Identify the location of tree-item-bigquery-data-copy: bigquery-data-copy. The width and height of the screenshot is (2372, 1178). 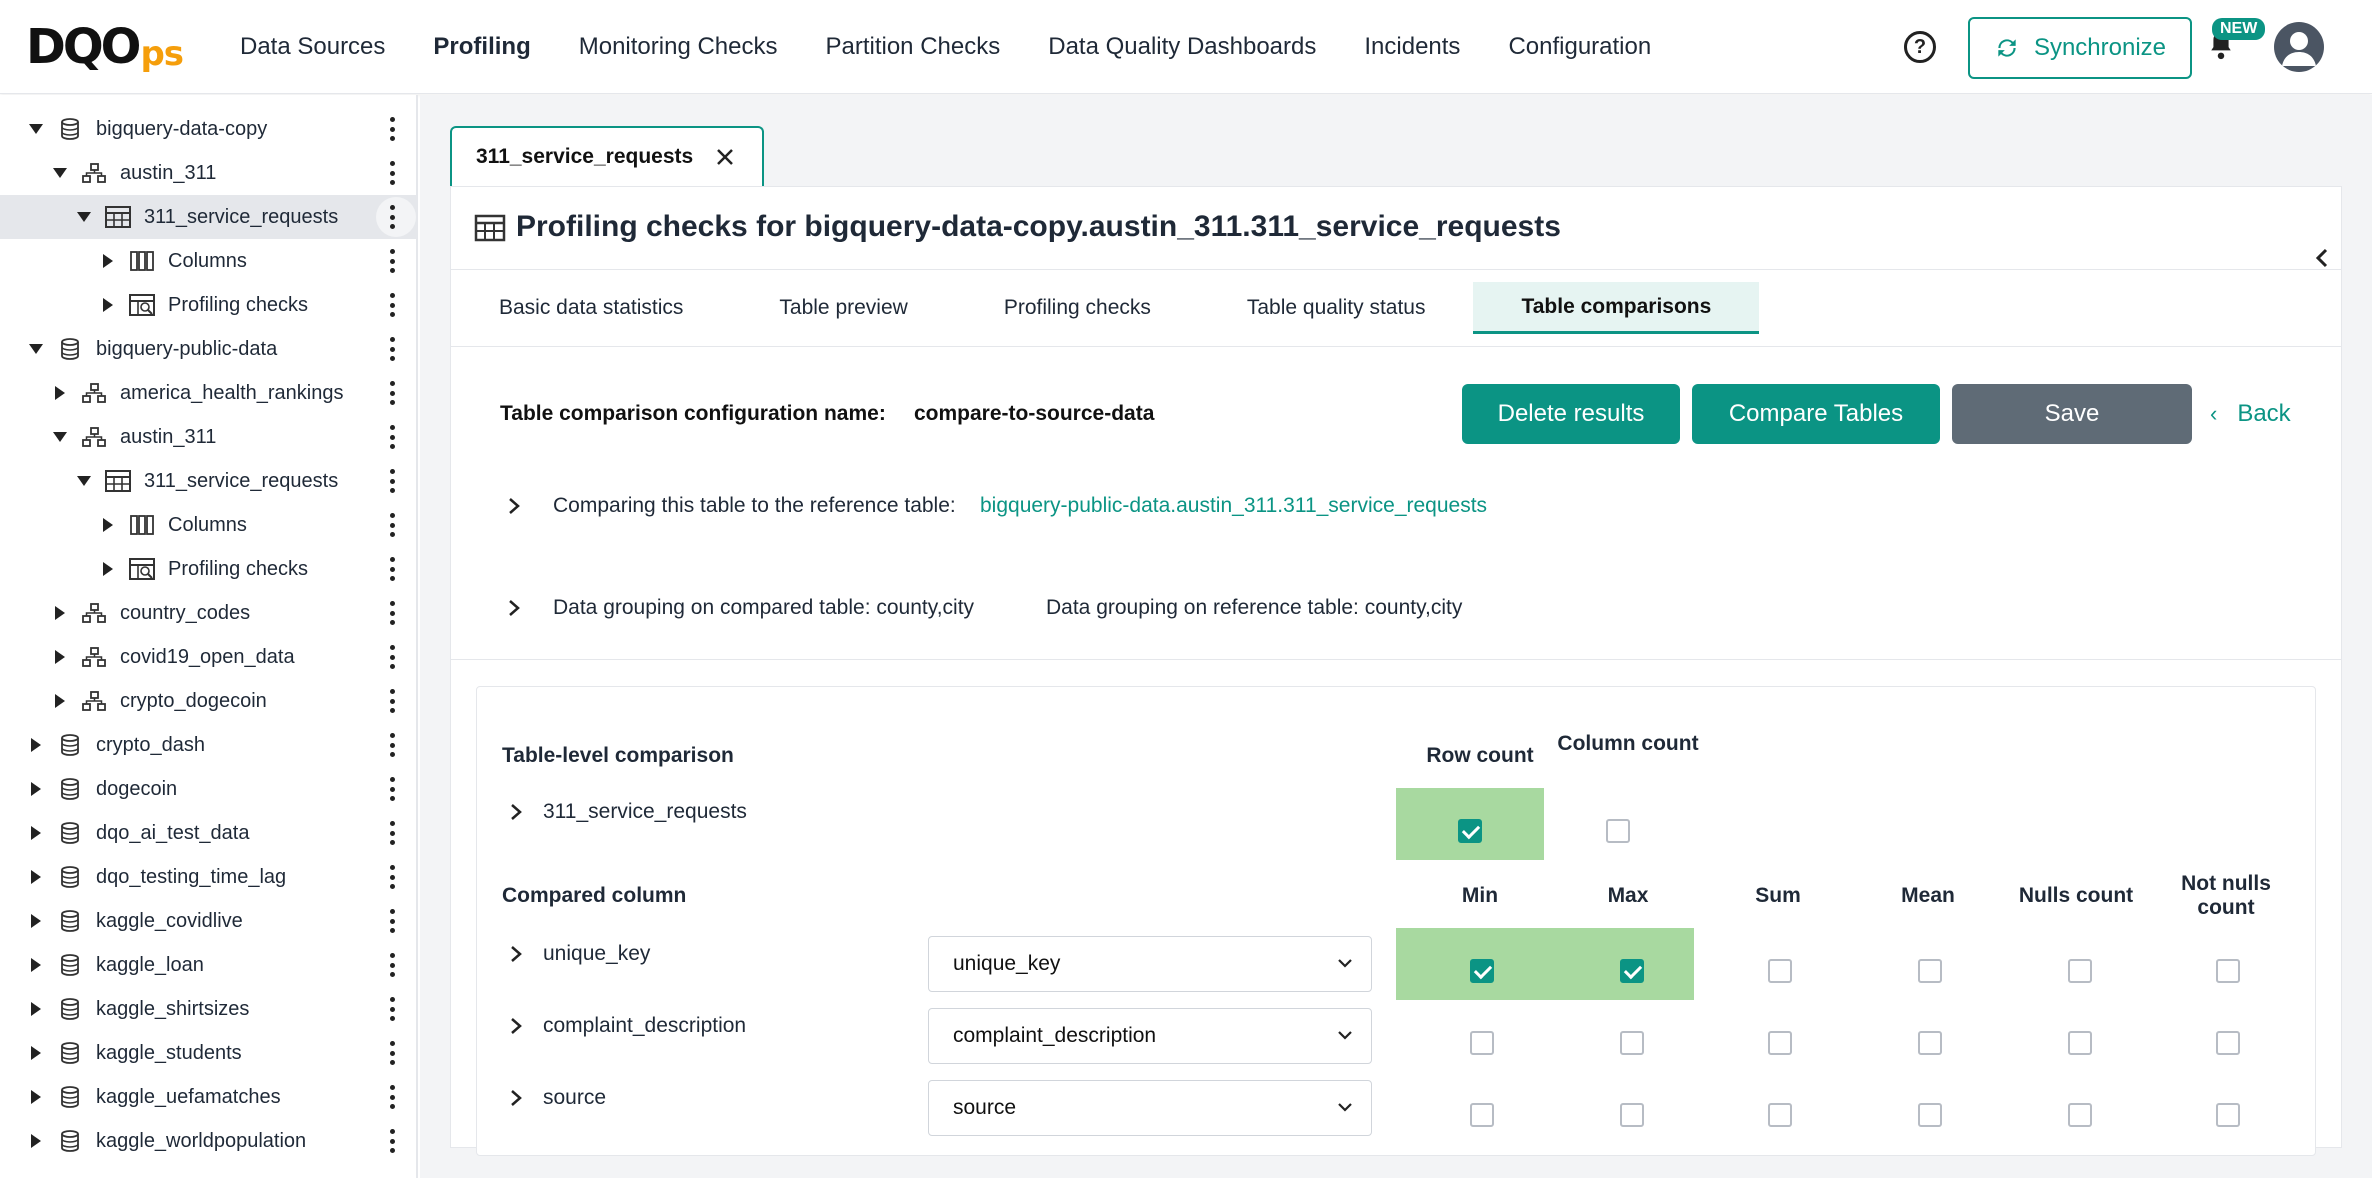
(208, 129).